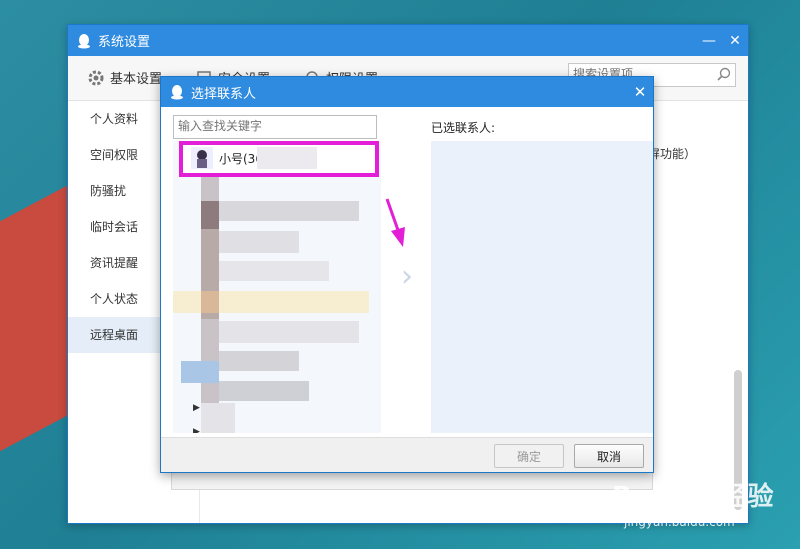 Image resolution: width=800 pixels, height=549 pixels. Describe the element at coordinates (277, 287) in the screenshot. I see `contact-list: 小号(36 ▶ ▶` at that location.